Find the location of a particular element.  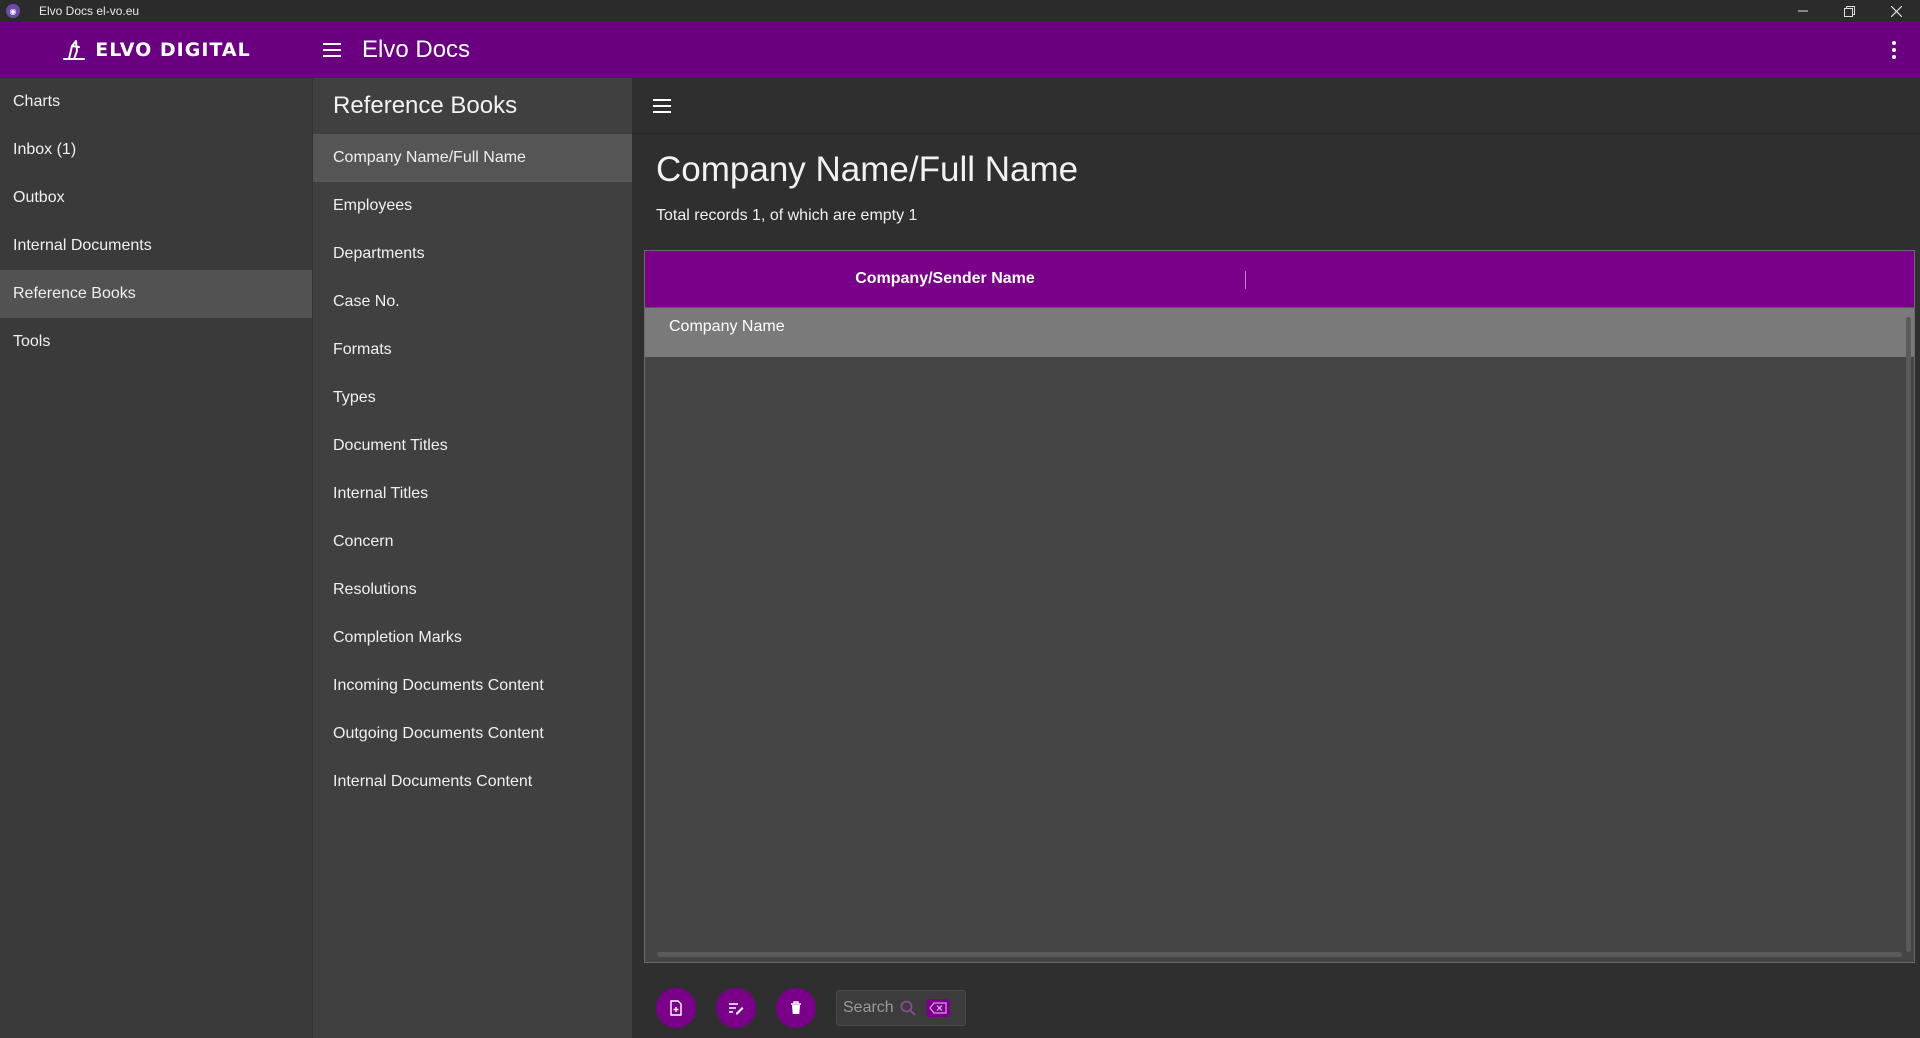

ref-item-internal-titles: Internal Titles is located at coordinates (472, 494).